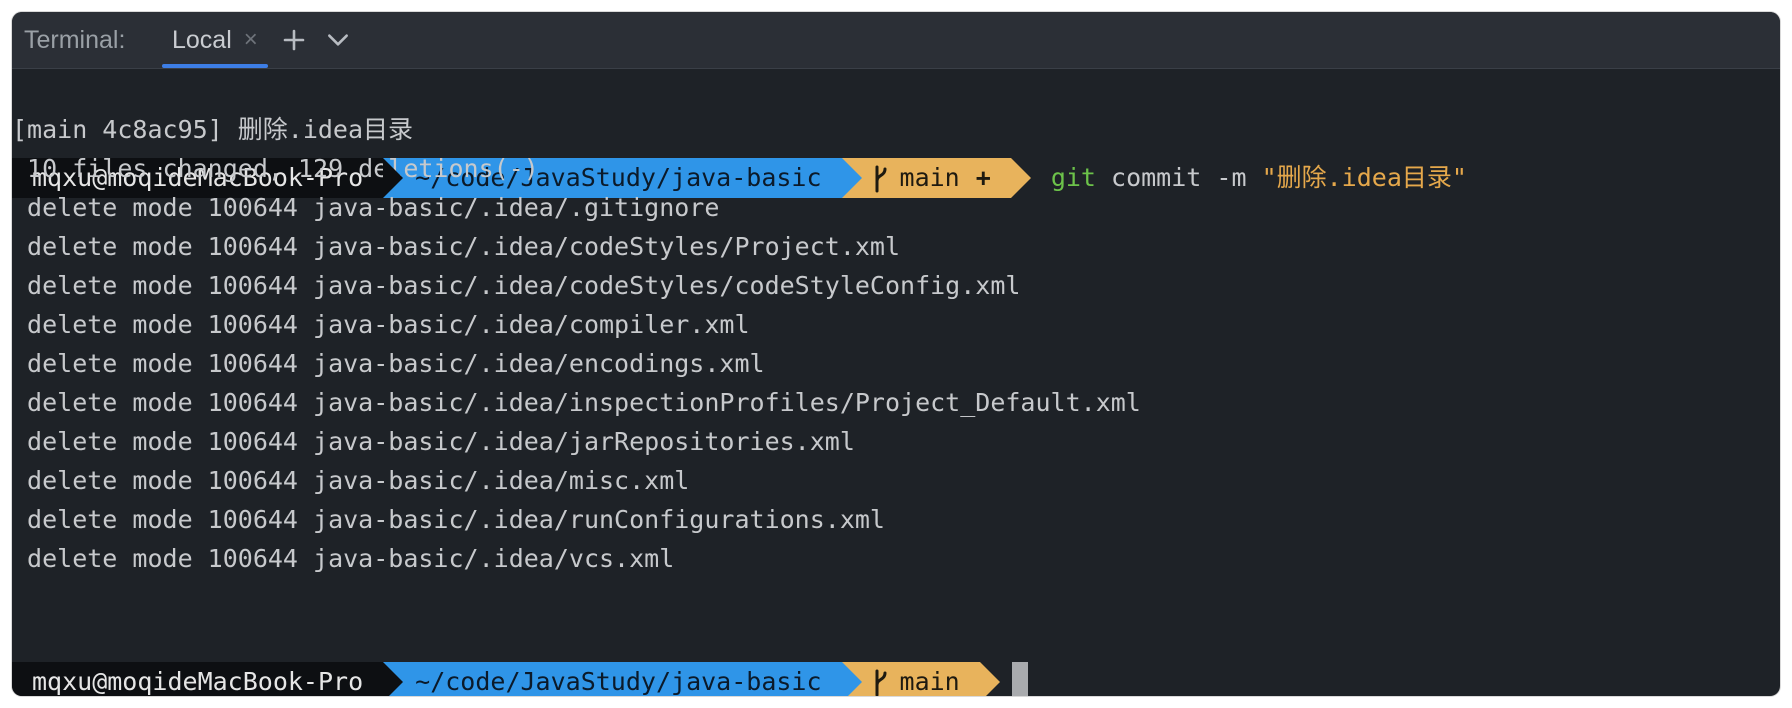  What do you see at coordinates (75, 40) in the screenshot?
I see `tool-window-title: Terminal:` at bounding box center [75, 40].